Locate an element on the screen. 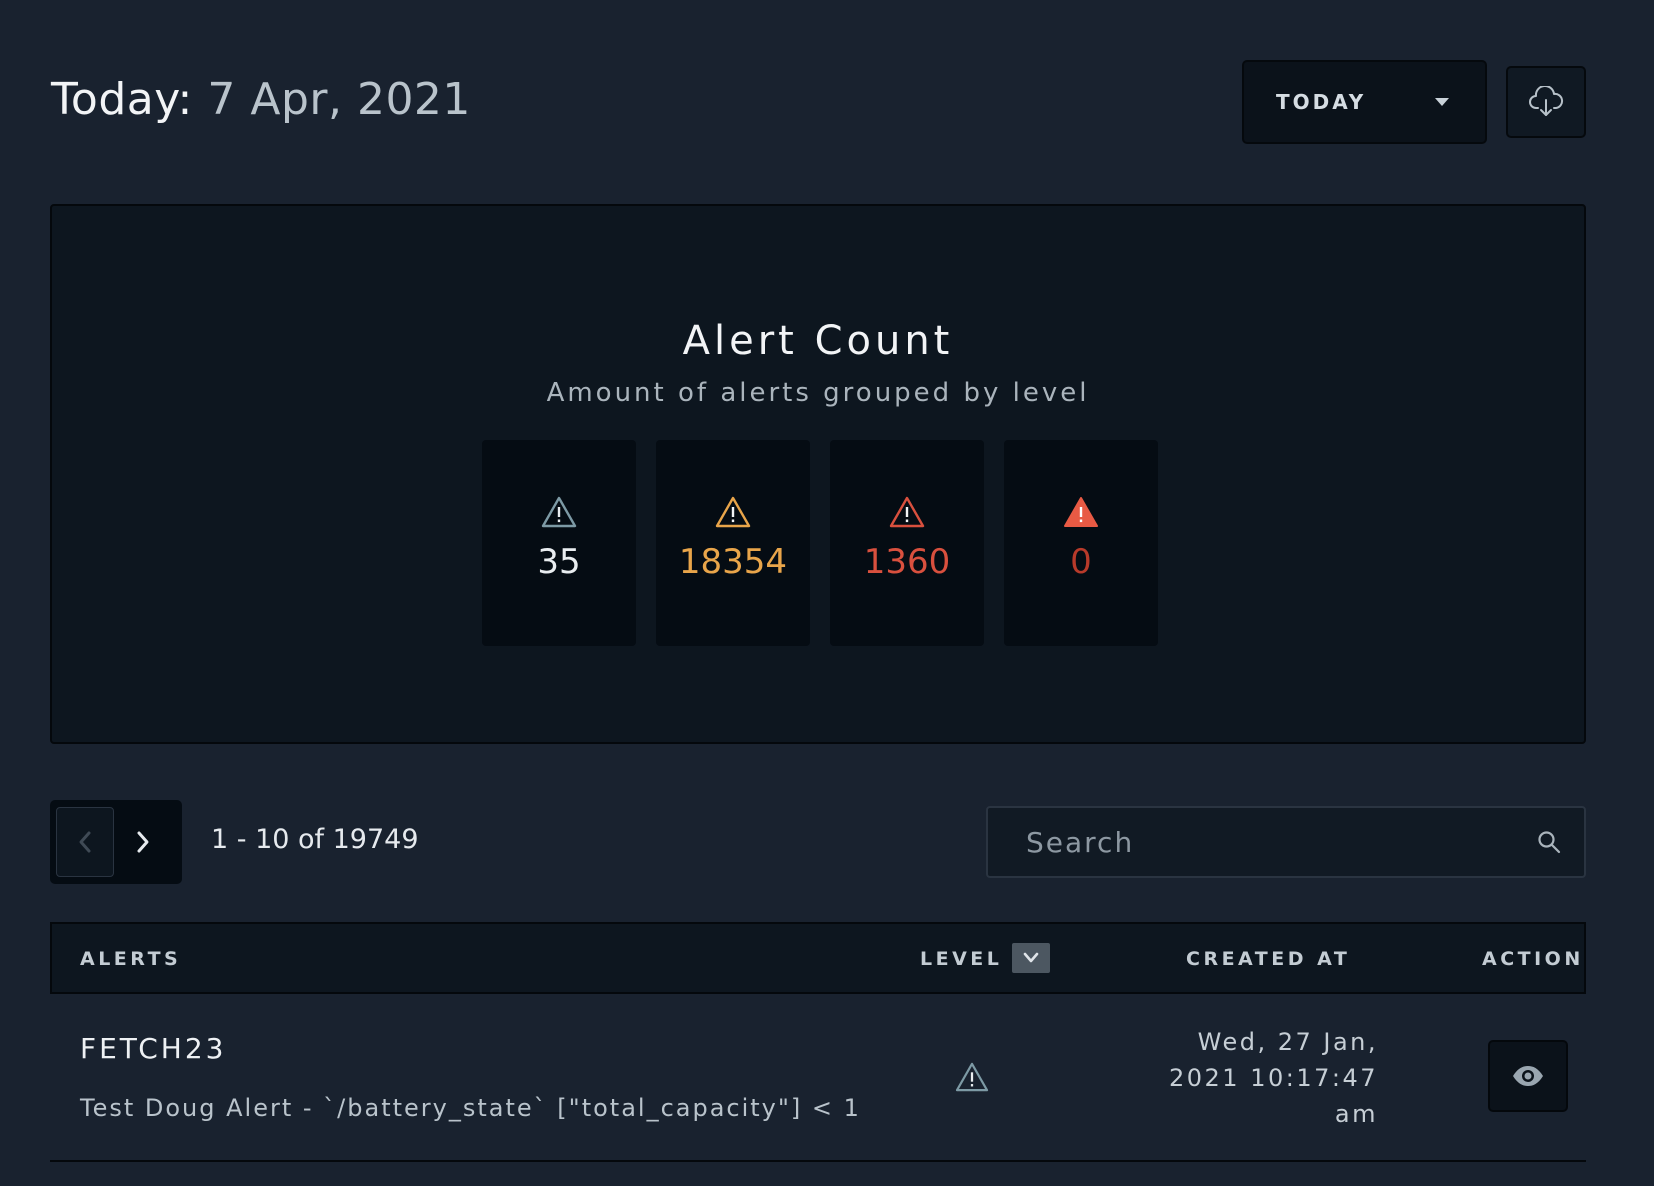  download-button is located at coordinates (1546, 102).